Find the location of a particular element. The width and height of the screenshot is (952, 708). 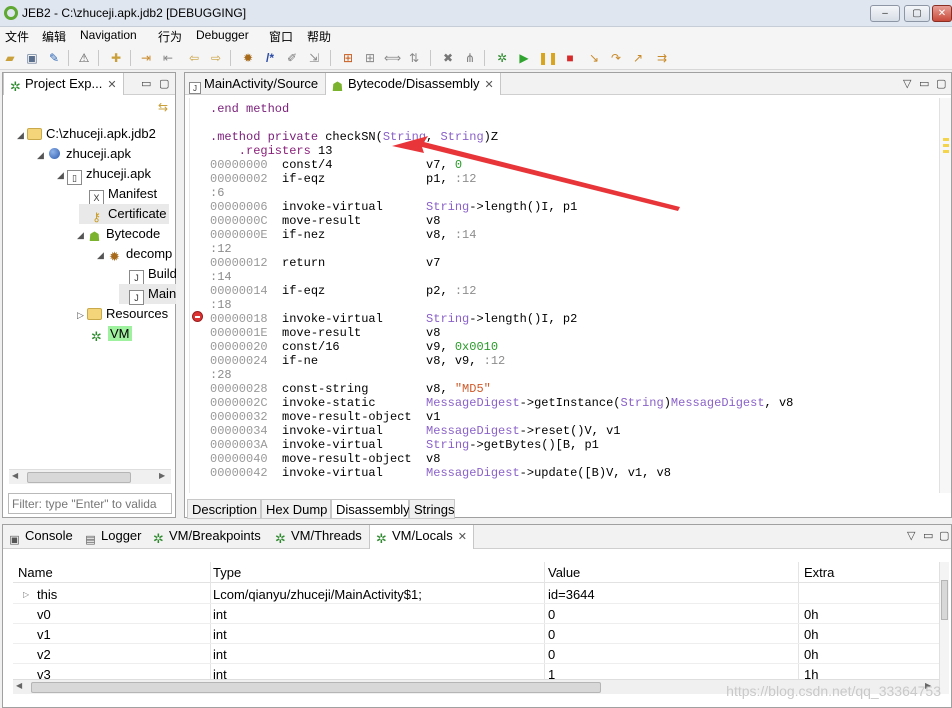

debug-icon: ✲ is located at coordinates (502, 58).